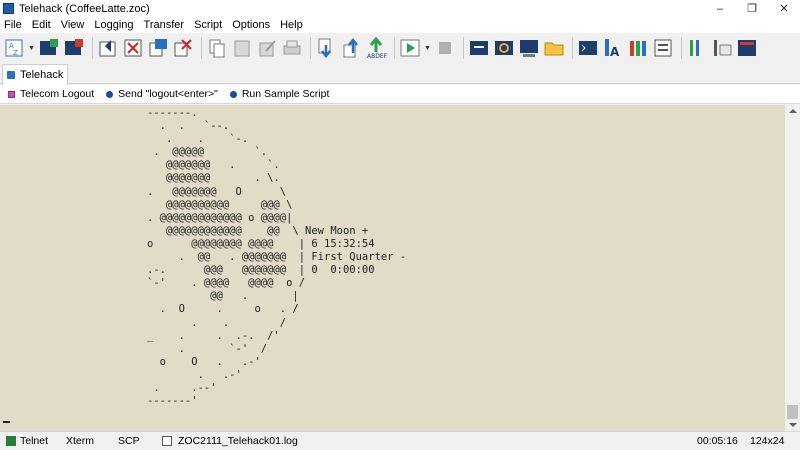 Image resolution: width=800 pixels, height=450 pixels. What do you see at coordinates (217, 48) in the screenshot?
I see `copy-icon` at bounding box center [217, 48].